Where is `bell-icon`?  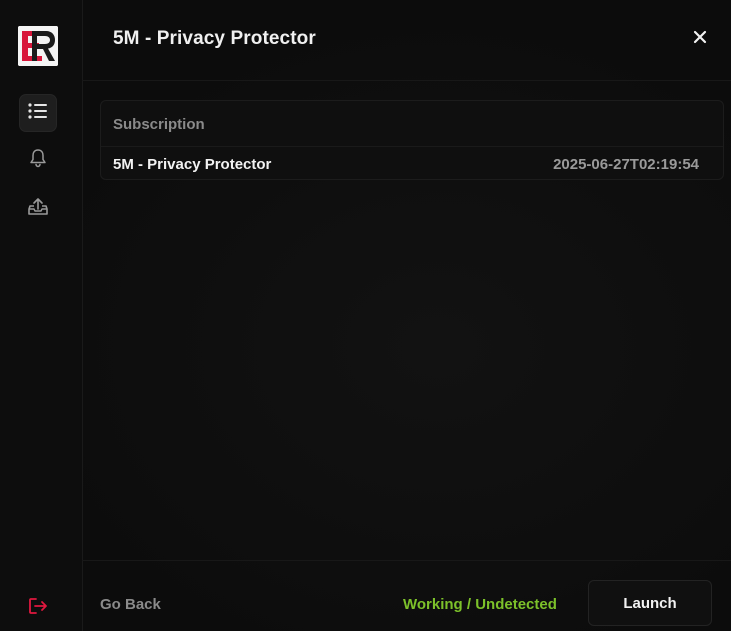 bell-icon is located at coordinates (38, 160).